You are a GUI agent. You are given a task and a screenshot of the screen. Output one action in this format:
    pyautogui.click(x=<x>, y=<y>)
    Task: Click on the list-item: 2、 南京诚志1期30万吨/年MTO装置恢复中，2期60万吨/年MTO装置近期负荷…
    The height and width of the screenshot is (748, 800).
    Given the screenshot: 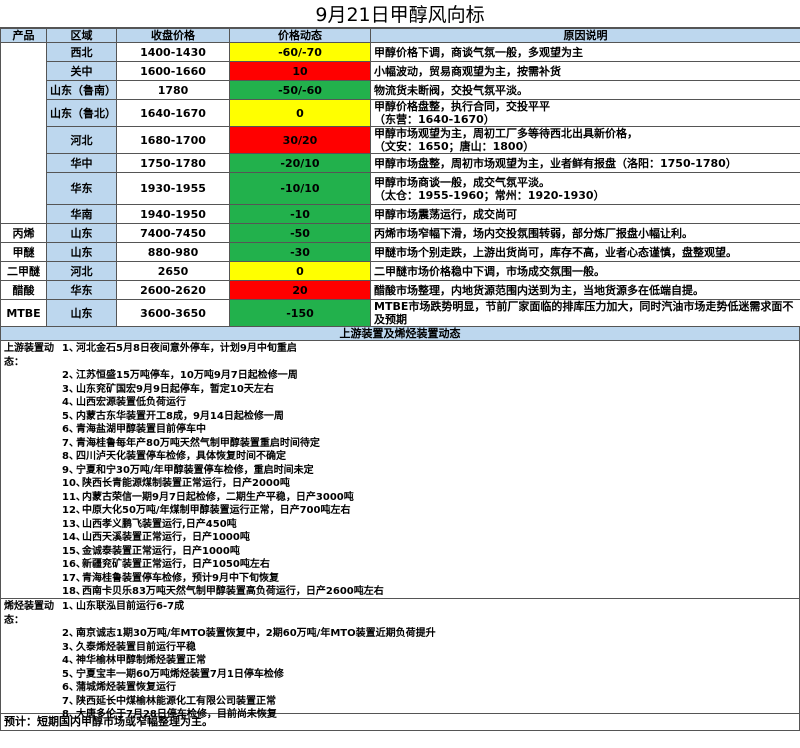 What is the action you would take?
    pyautogui.click(x=400, y=634)
    